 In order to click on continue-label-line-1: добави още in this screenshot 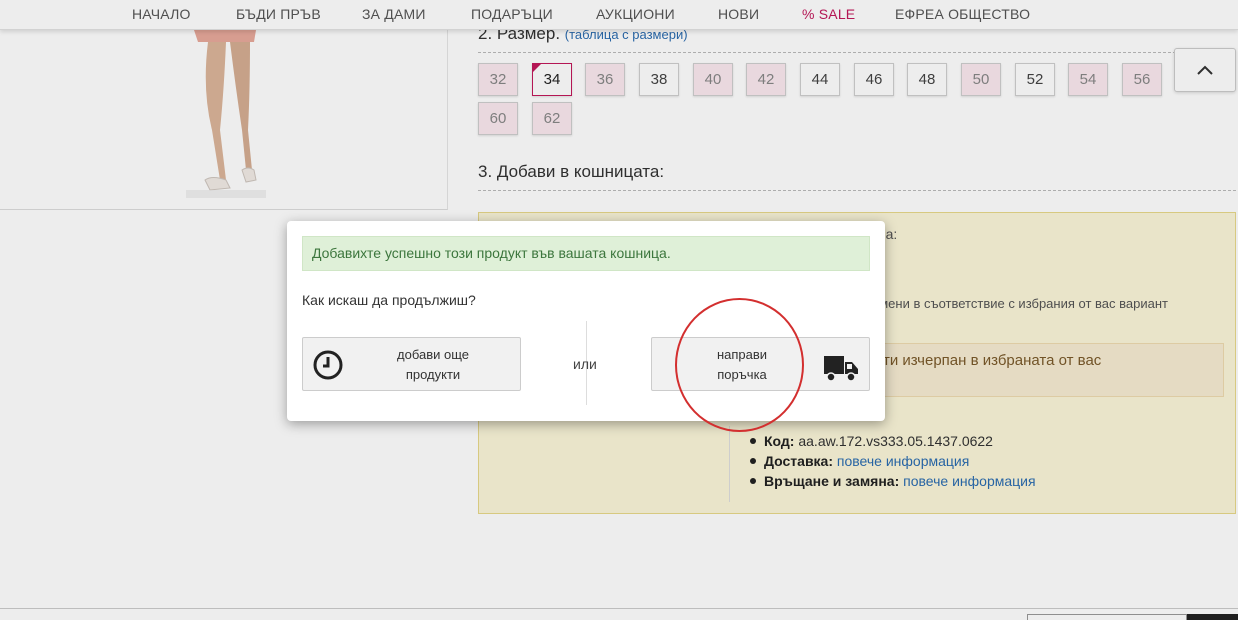, I will do `click(433, 354)`.